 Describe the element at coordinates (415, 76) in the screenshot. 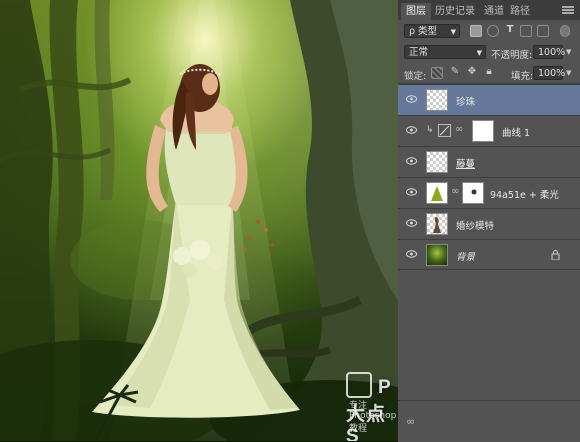

I see `lock-label: 锁定:` at that location.